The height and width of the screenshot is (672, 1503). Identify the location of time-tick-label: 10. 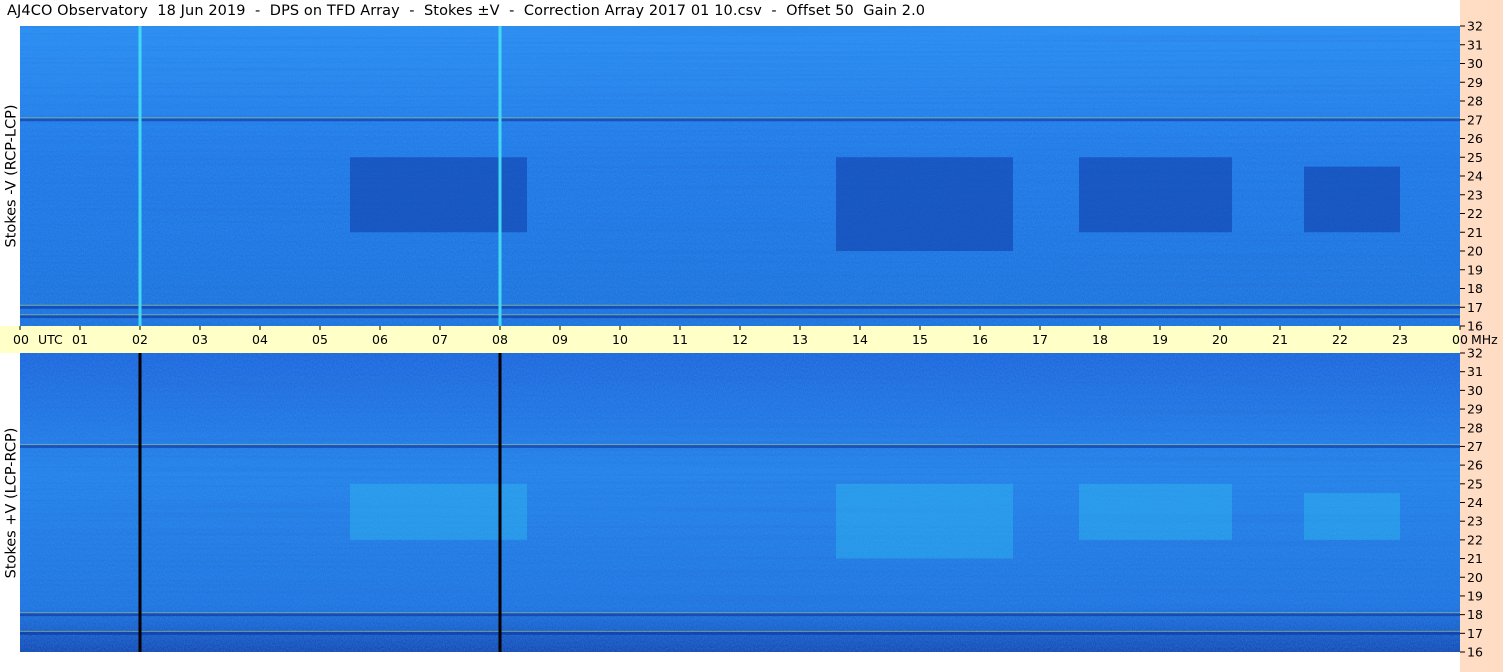
(620, 339).